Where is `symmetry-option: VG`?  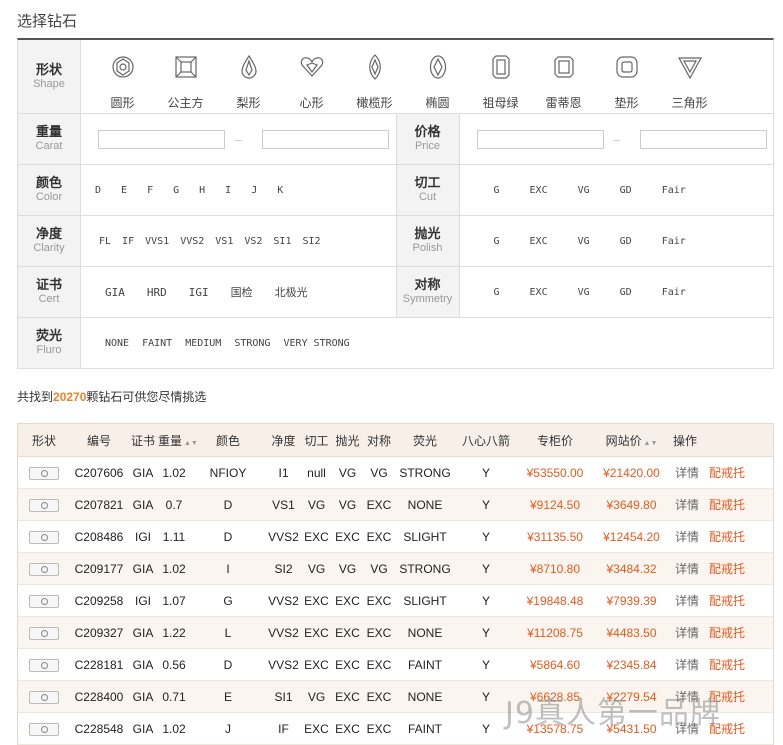
symmetry-option: VG is located at coordinates (584, 292).